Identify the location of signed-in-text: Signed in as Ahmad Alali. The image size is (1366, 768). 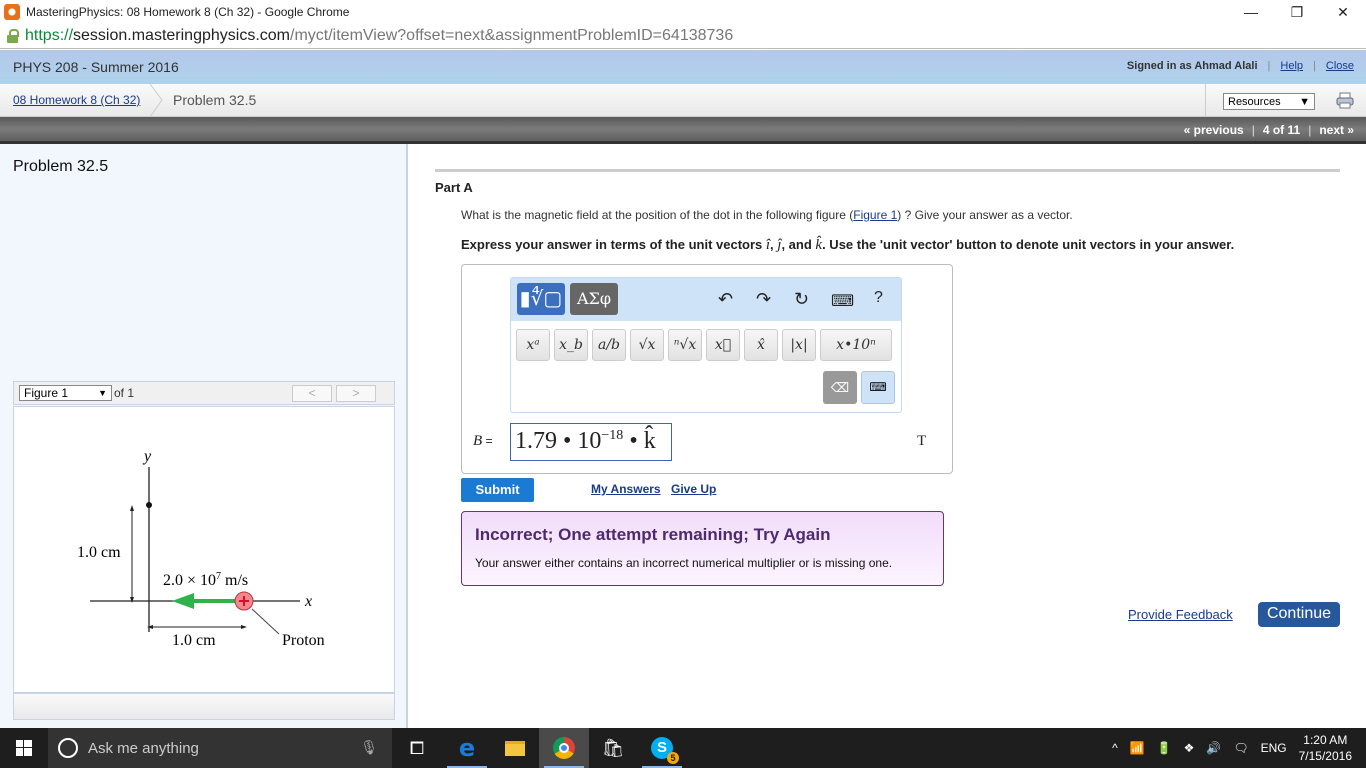
(1192, 66).